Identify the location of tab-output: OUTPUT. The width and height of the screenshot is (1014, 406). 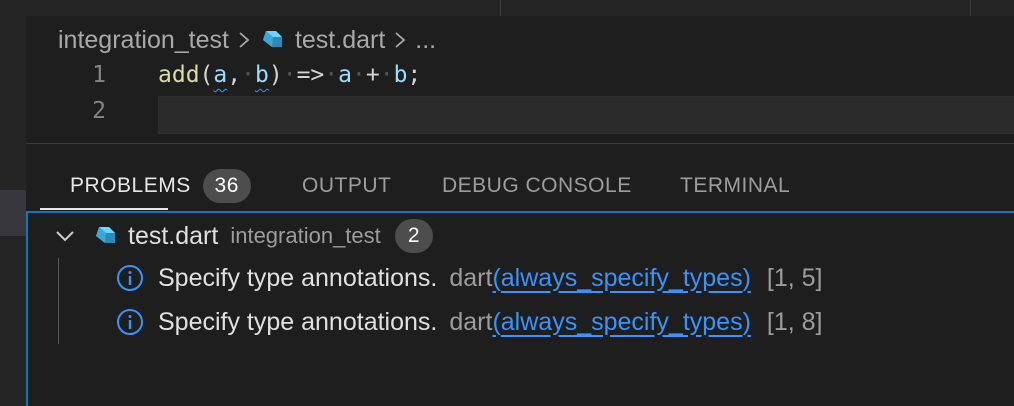
(346, 186).